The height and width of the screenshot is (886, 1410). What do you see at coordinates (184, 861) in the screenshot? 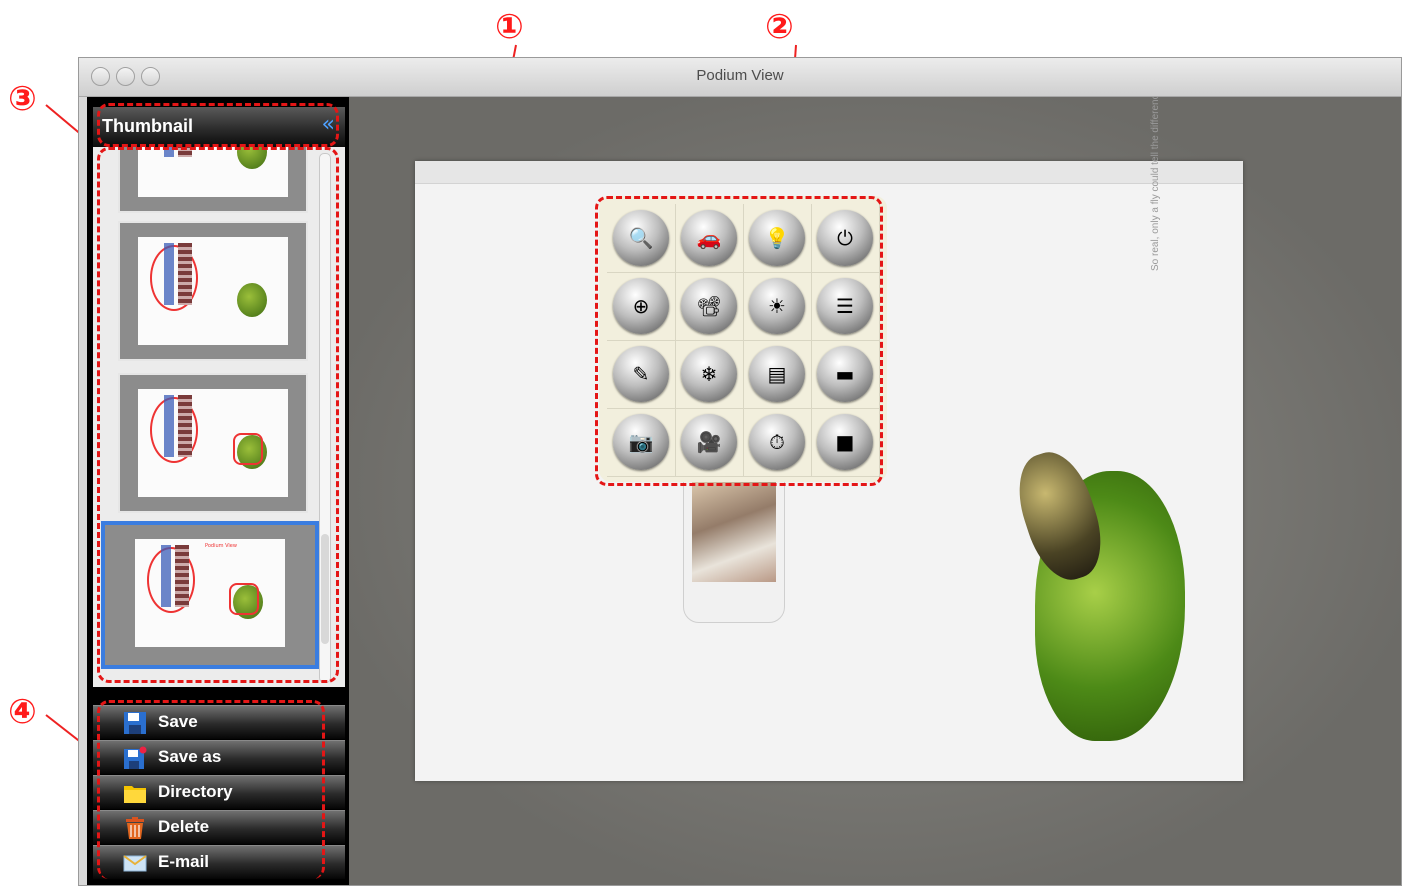
I see `email-label: E-mail` at bounding box center [184, 861].